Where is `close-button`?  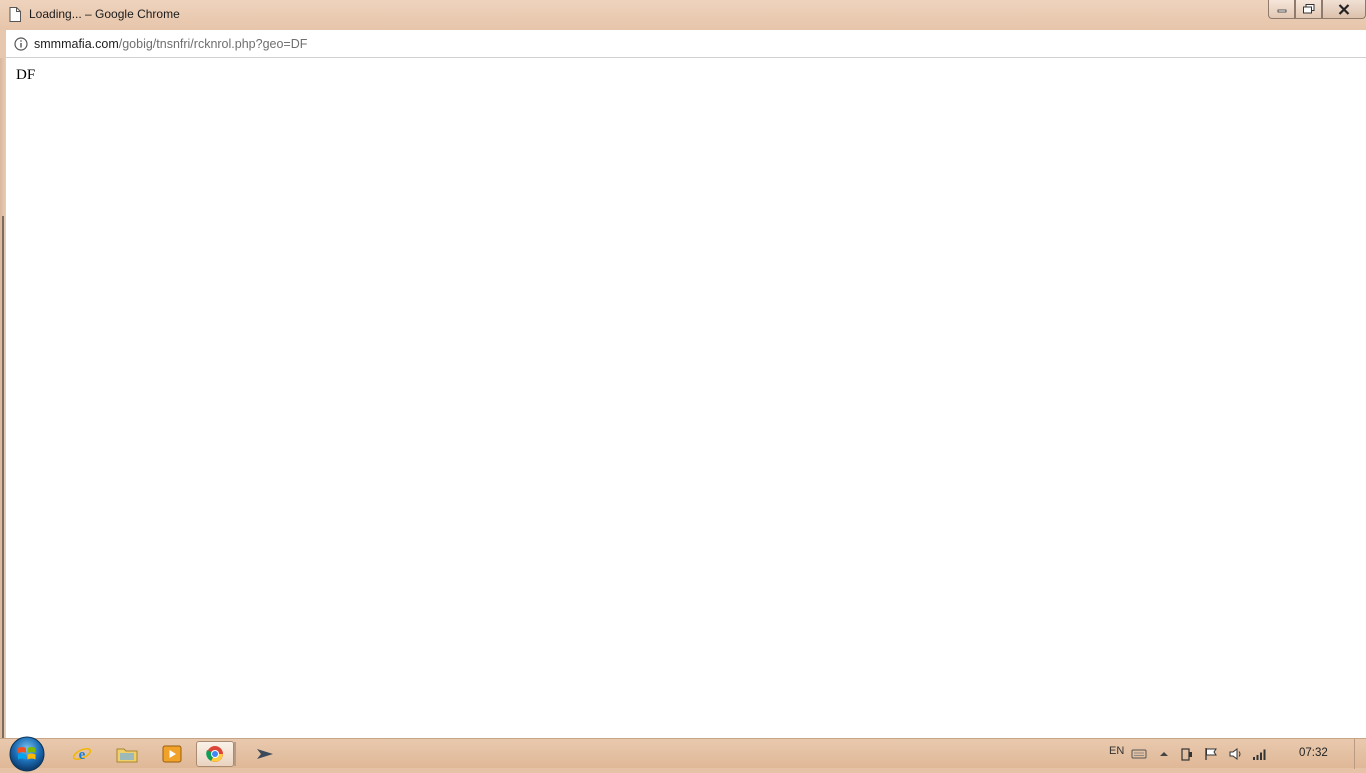
close-button is located at coordinates (1344, 9).